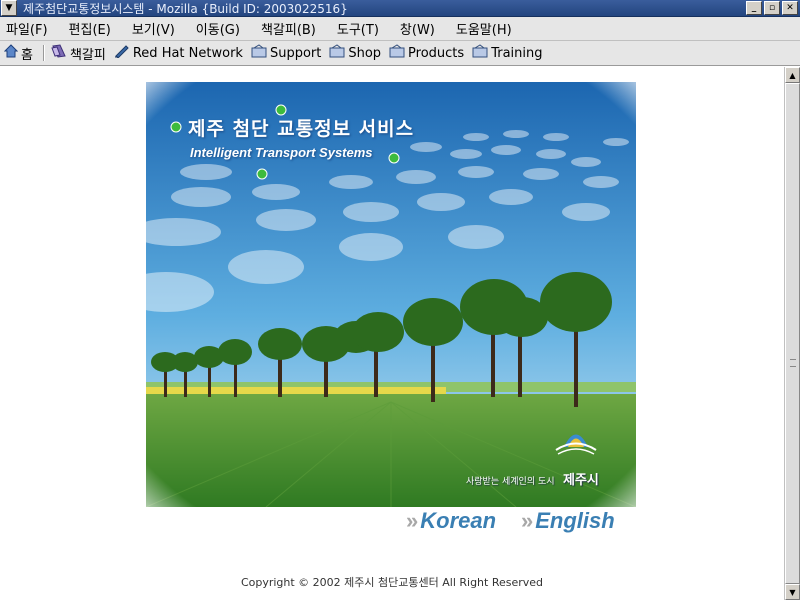 Image resolution: width=800 pixels, height=600 pixels. I want to click on home-button: 홈, so click(18, 53).